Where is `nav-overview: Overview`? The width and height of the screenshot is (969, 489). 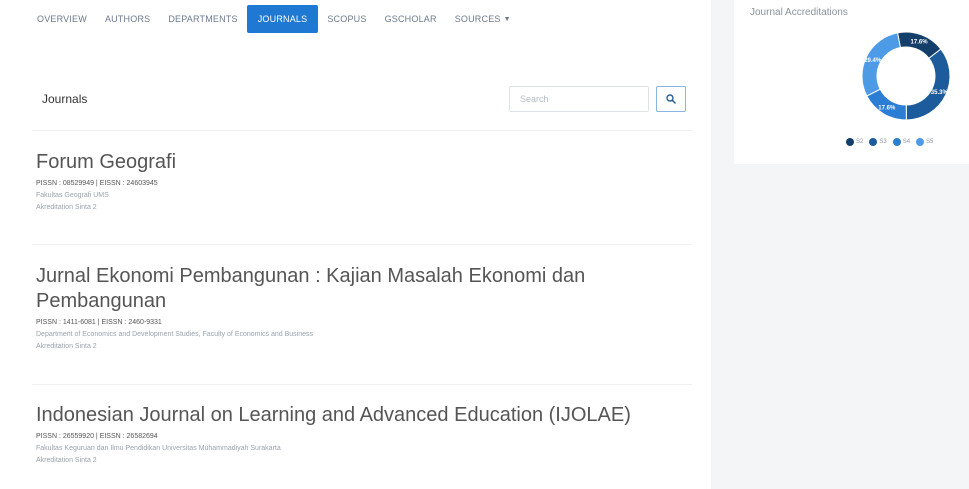
nav-overview: Overview is located at coordinates (62, 19).